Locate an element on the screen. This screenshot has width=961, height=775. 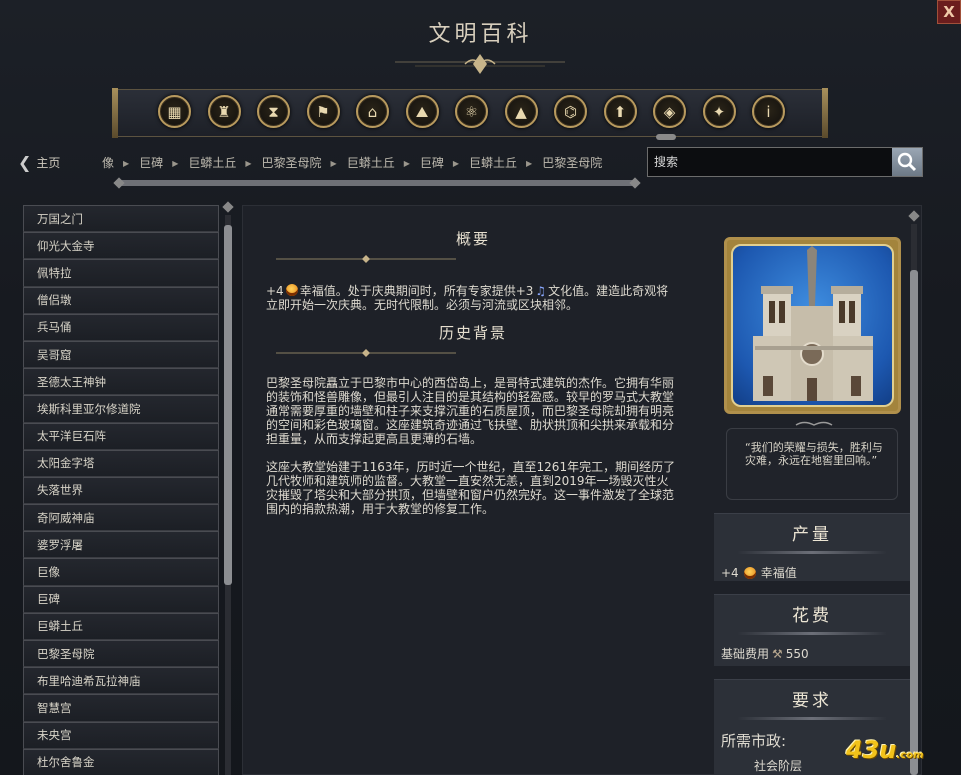
page-title: 文明百科 is located at coordinates (480, 34).